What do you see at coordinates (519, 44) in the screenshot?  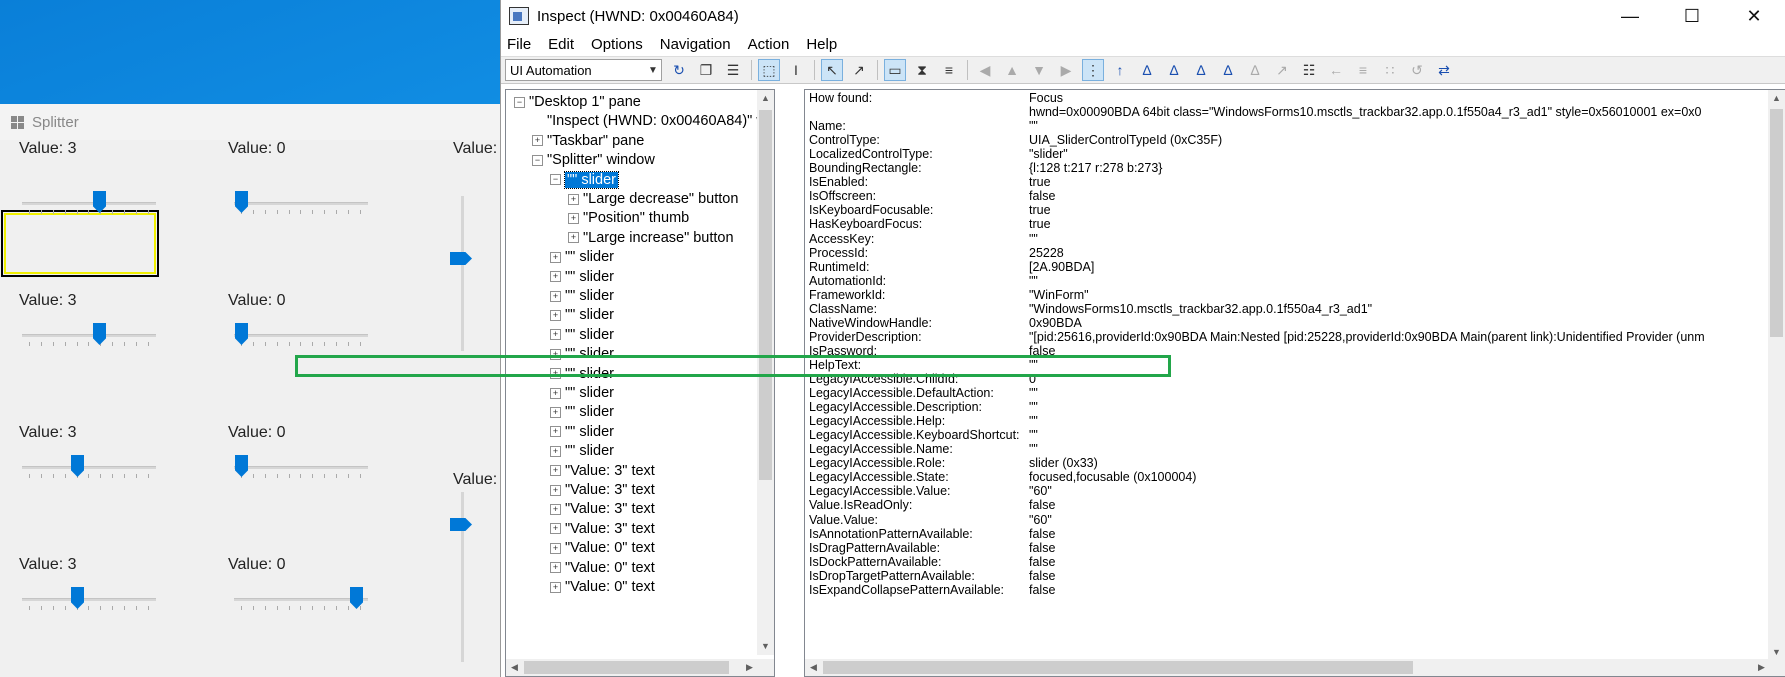 I see `menu-file: File` at bounding box center [519, 44].